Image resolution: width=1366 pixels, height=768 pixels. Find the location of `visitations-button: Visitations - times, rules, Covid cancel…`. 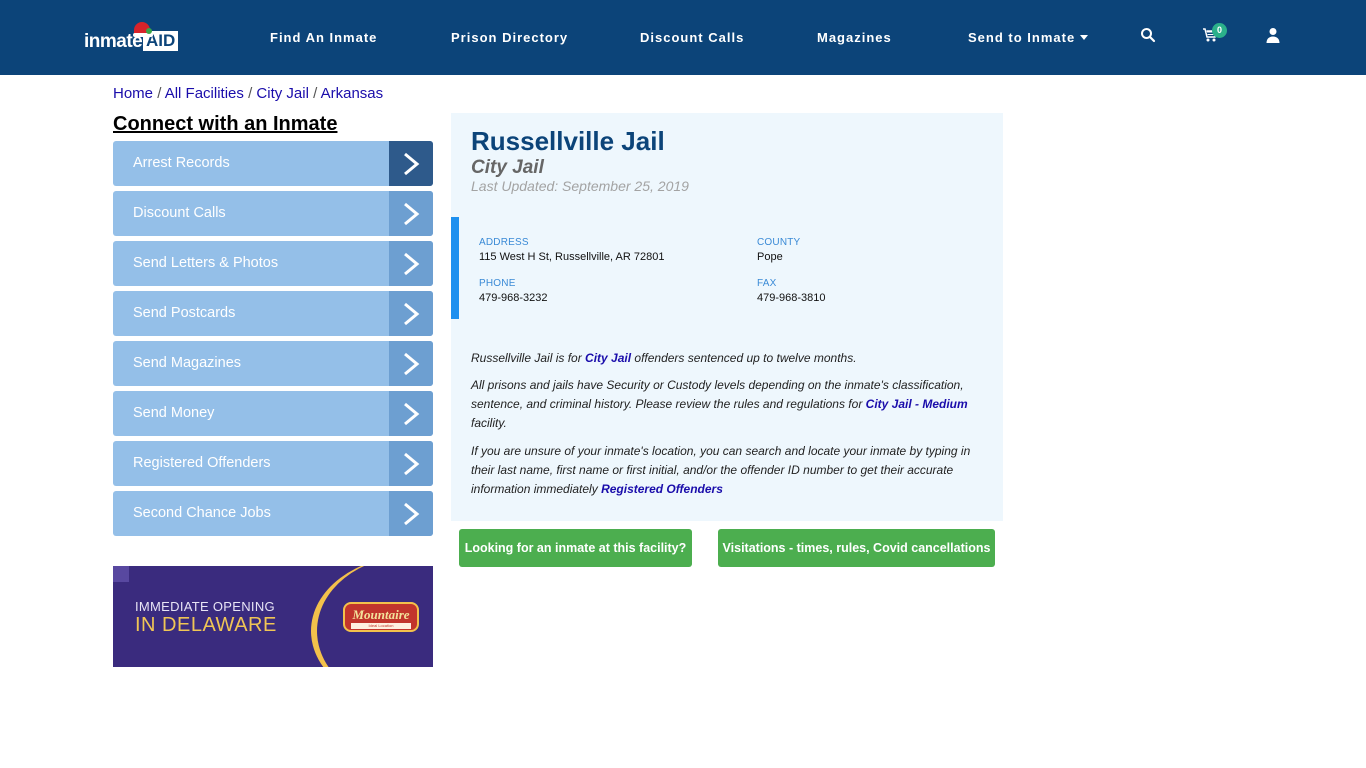

visitations-button: Visitations - times, rules, Covid cancel… is located at coordinates (856, 548).